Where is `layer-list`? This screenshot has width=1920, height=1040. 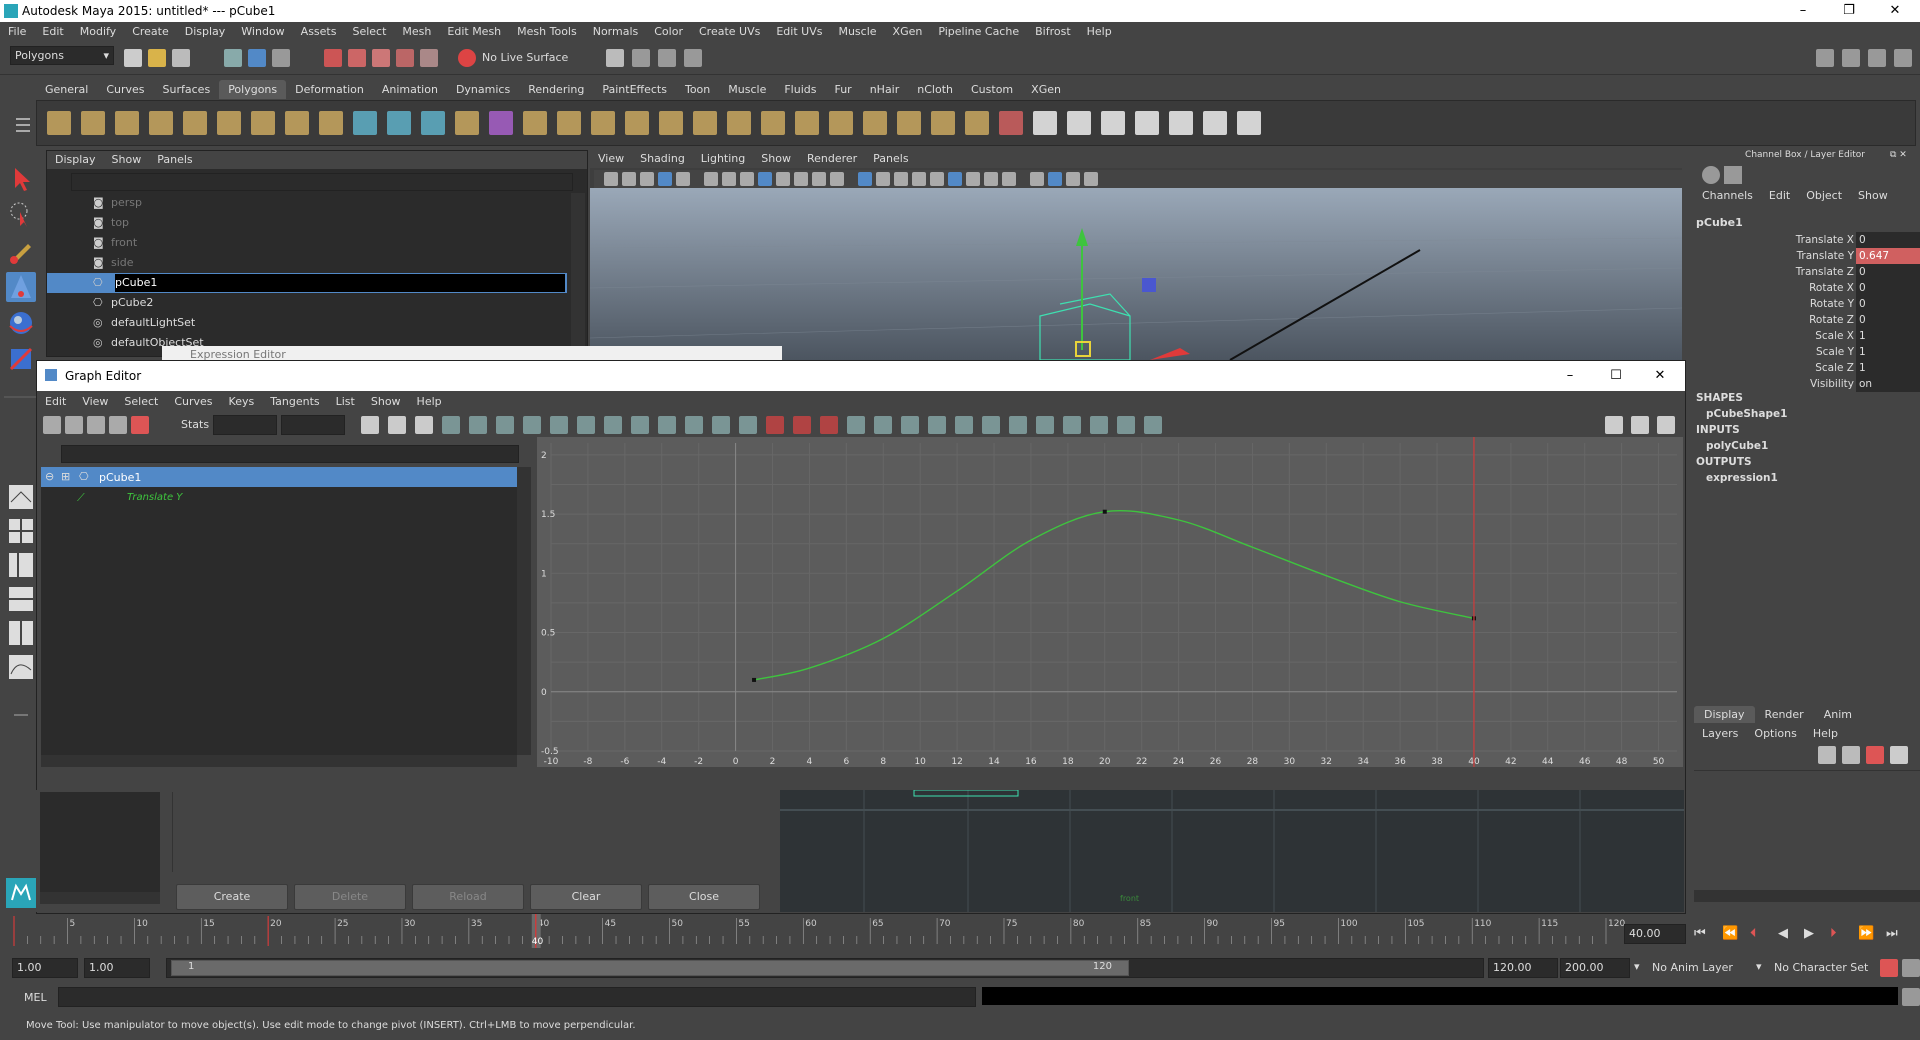 layer-list is located at coordinates (1807, 830).